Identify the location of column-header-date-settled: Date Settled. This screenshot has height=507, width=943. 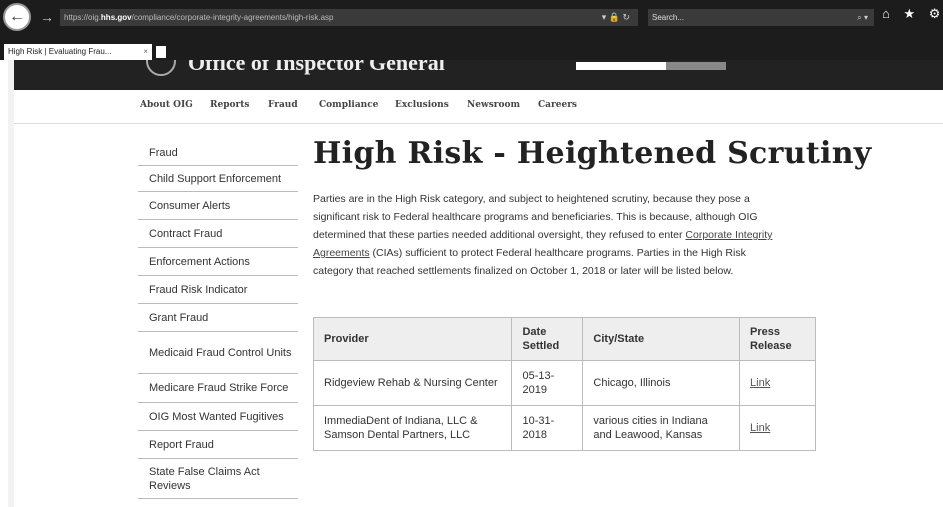
(547, 339).